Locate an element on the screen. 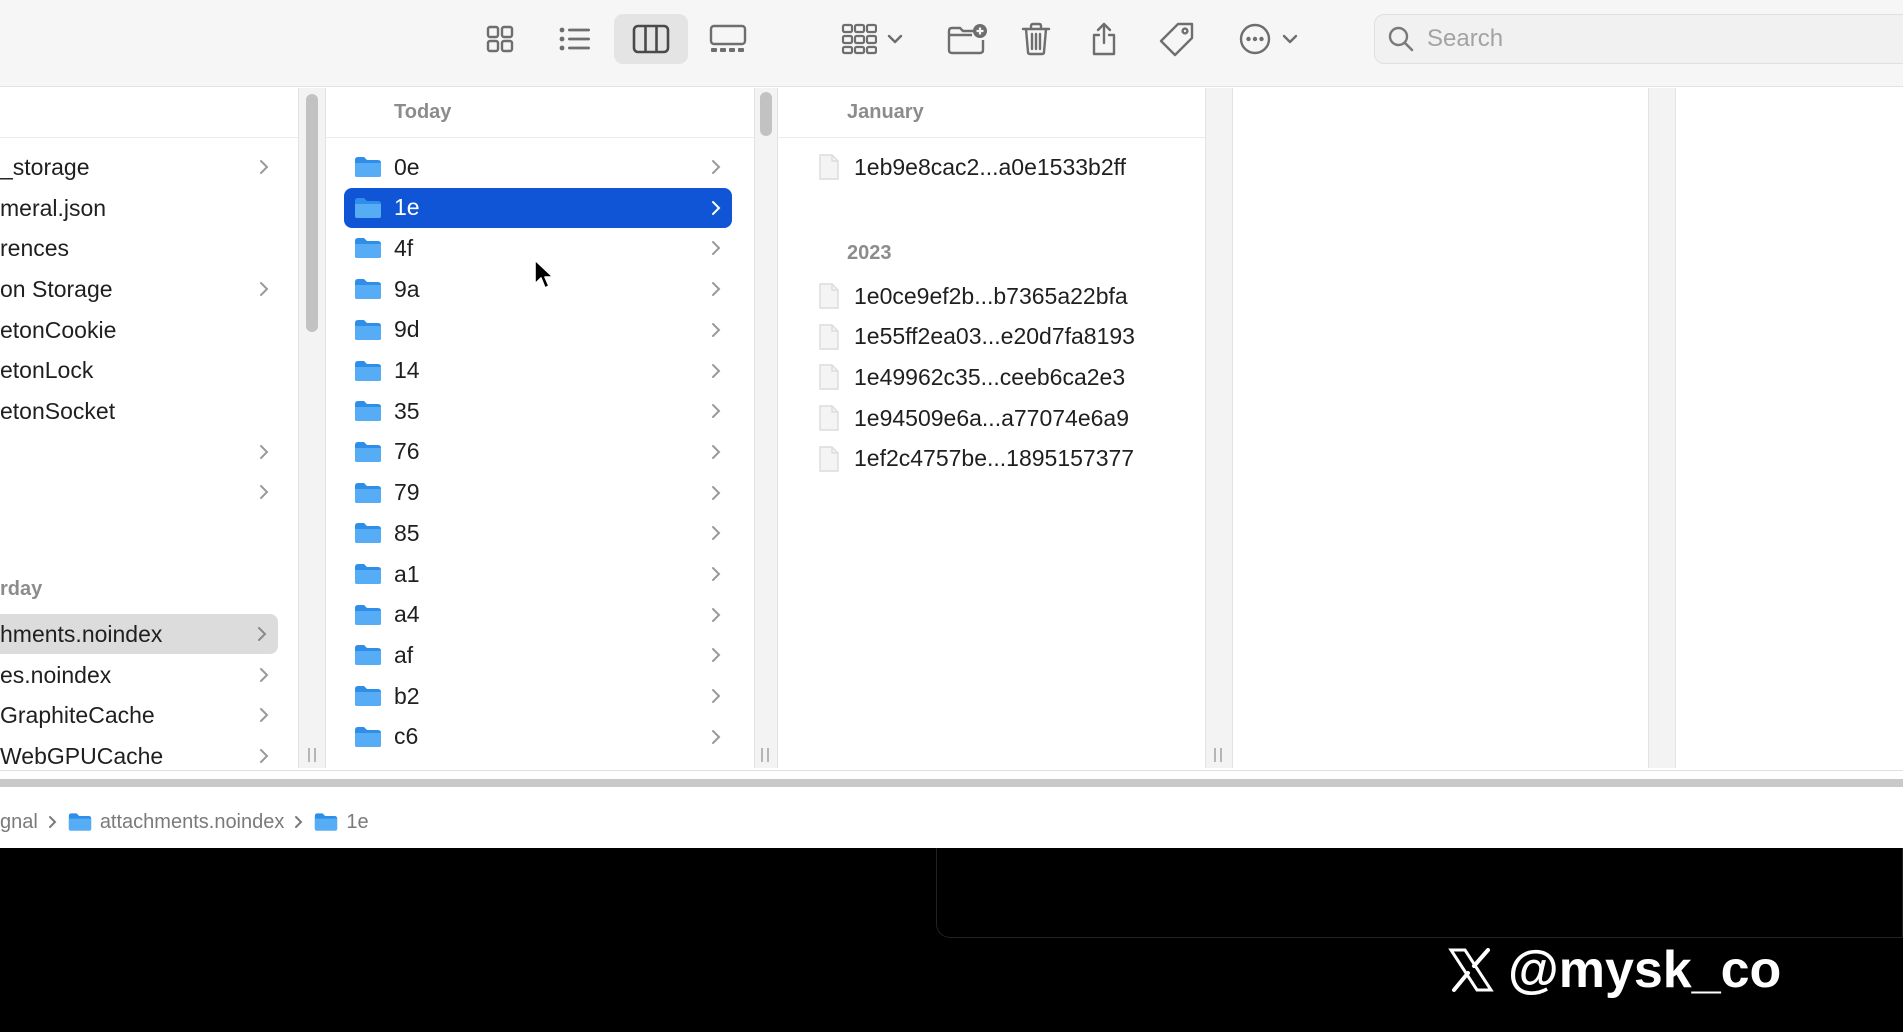 This screenshot has width=1903, height=1032. horizontal-scrollbar is located at coordinates (951, 783).